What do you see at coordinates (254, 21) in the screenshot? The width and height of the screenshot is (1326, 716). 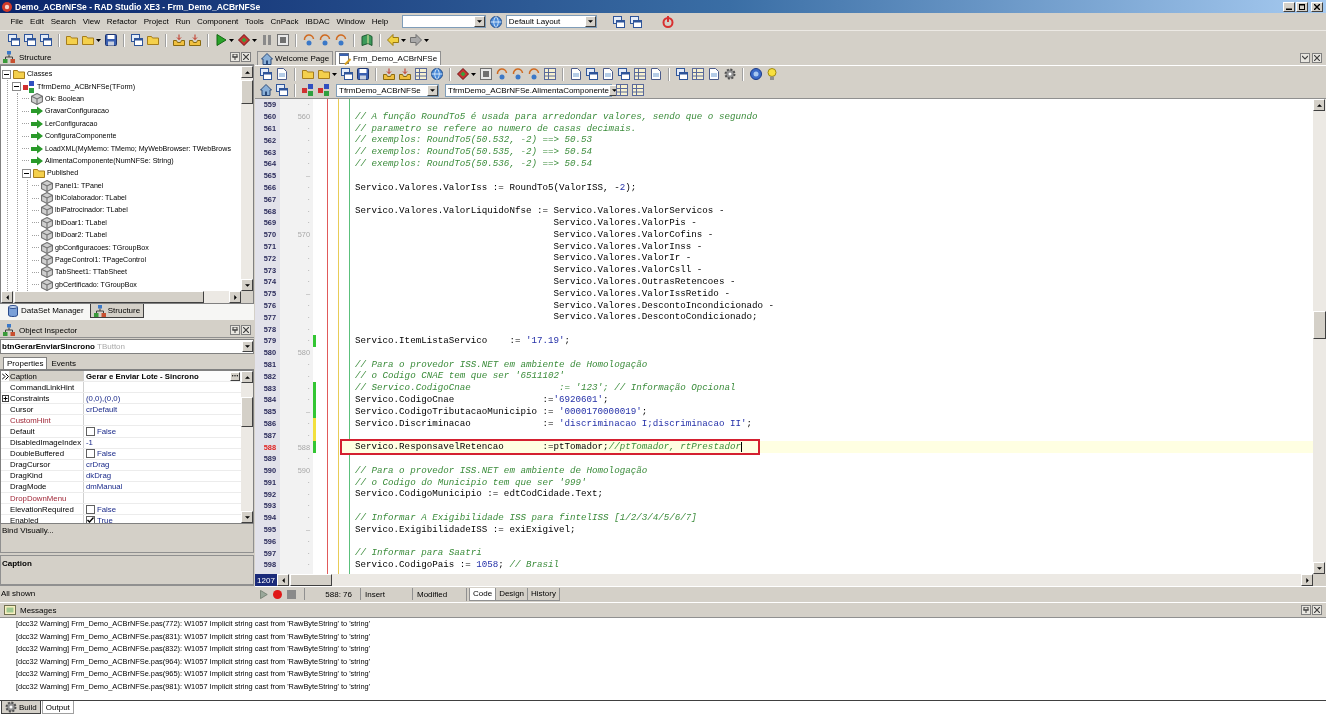 I see `menu-item: Tools` at bounding box center [254, 21].